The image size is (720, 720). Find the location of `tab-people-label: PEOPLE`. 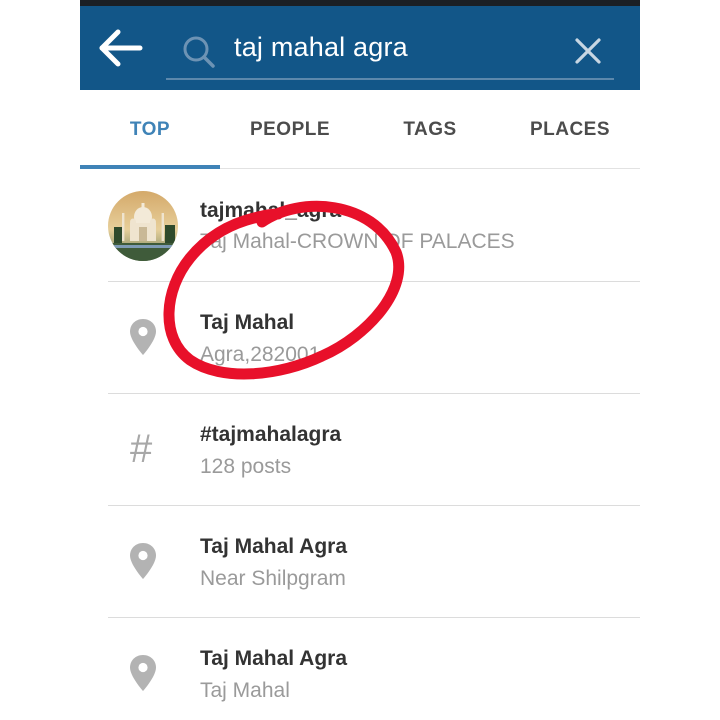

tab-people-label: PEOPLE is located at coordinates (290, 129).